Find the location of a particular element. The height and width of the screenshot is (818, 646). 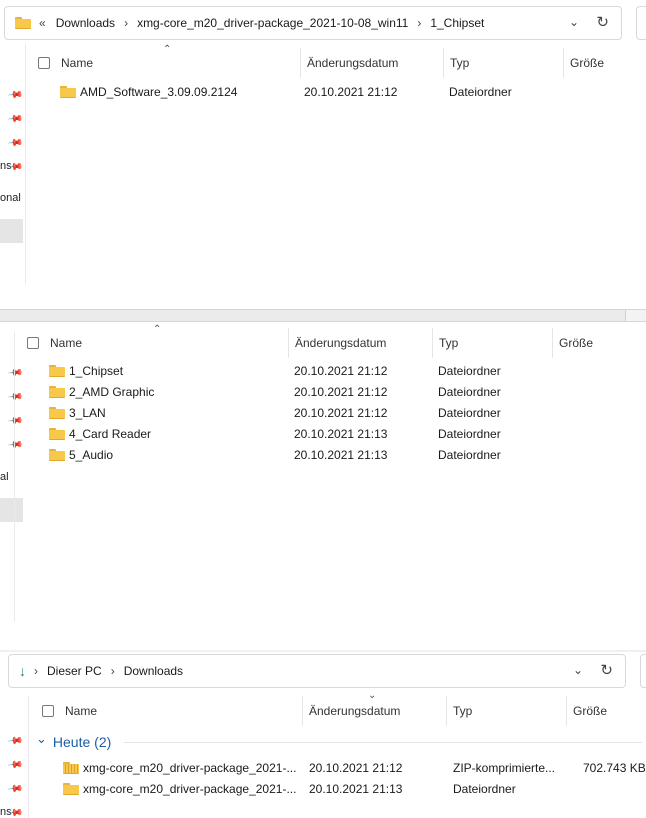

column-header: ⌄ Name Änderungsdatum Typ Größe is located at coordinates (340, 708).